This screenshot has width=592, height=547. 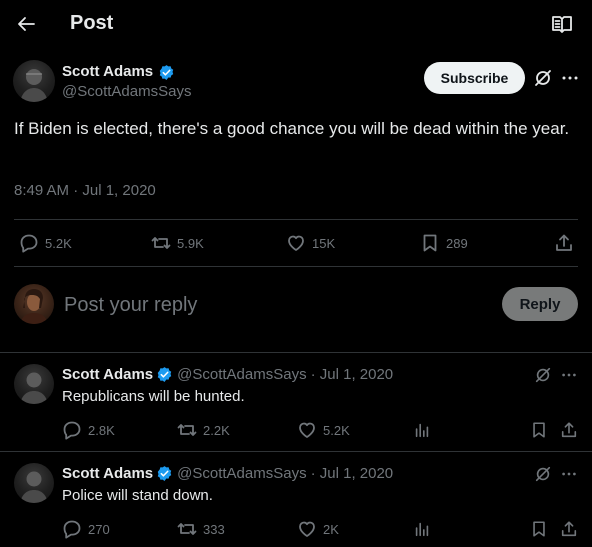 I want to click on page-title: Post, so click(x=92, y=23).